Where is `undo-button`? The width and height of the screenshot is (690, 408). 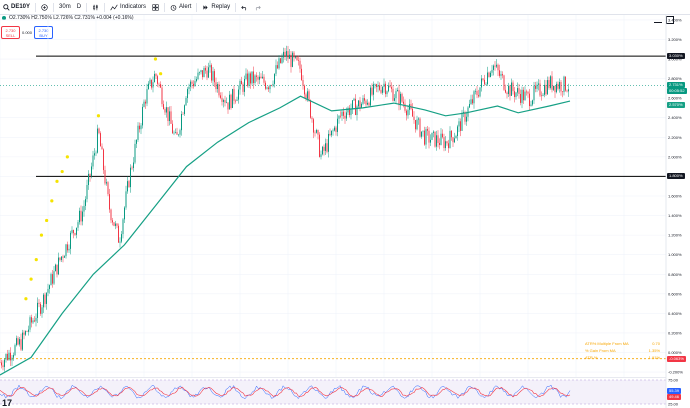 undo-button is located at coordinates (244, 7).